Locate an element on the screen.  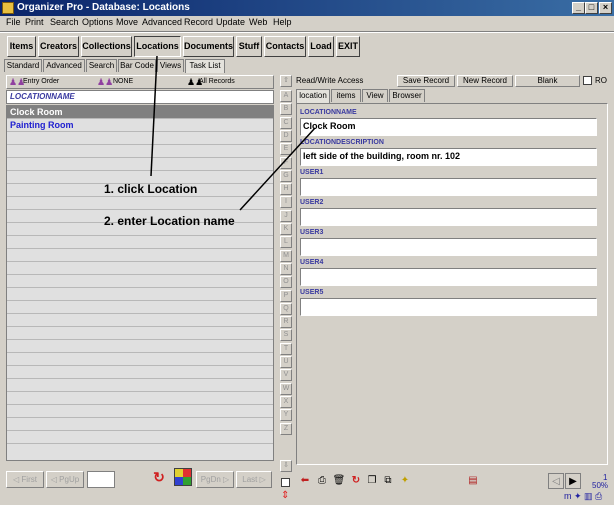
annotation-lines is located at coordinates (233, 133).